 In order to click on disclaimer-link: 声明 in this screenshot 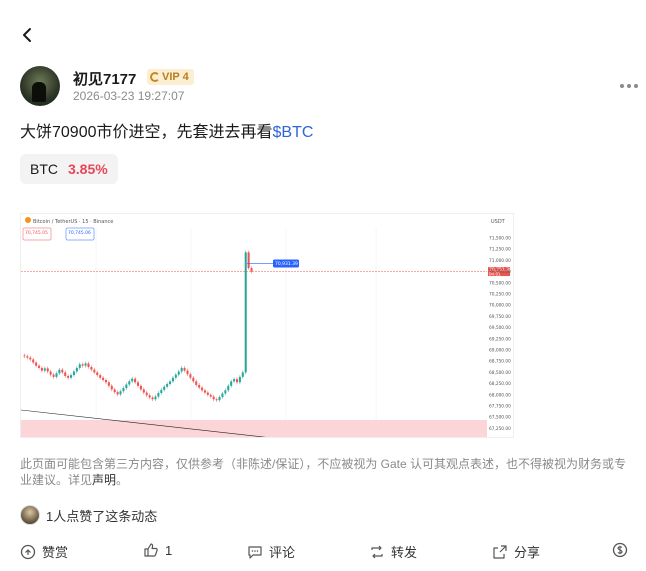, I will do `click(104, 480)`.